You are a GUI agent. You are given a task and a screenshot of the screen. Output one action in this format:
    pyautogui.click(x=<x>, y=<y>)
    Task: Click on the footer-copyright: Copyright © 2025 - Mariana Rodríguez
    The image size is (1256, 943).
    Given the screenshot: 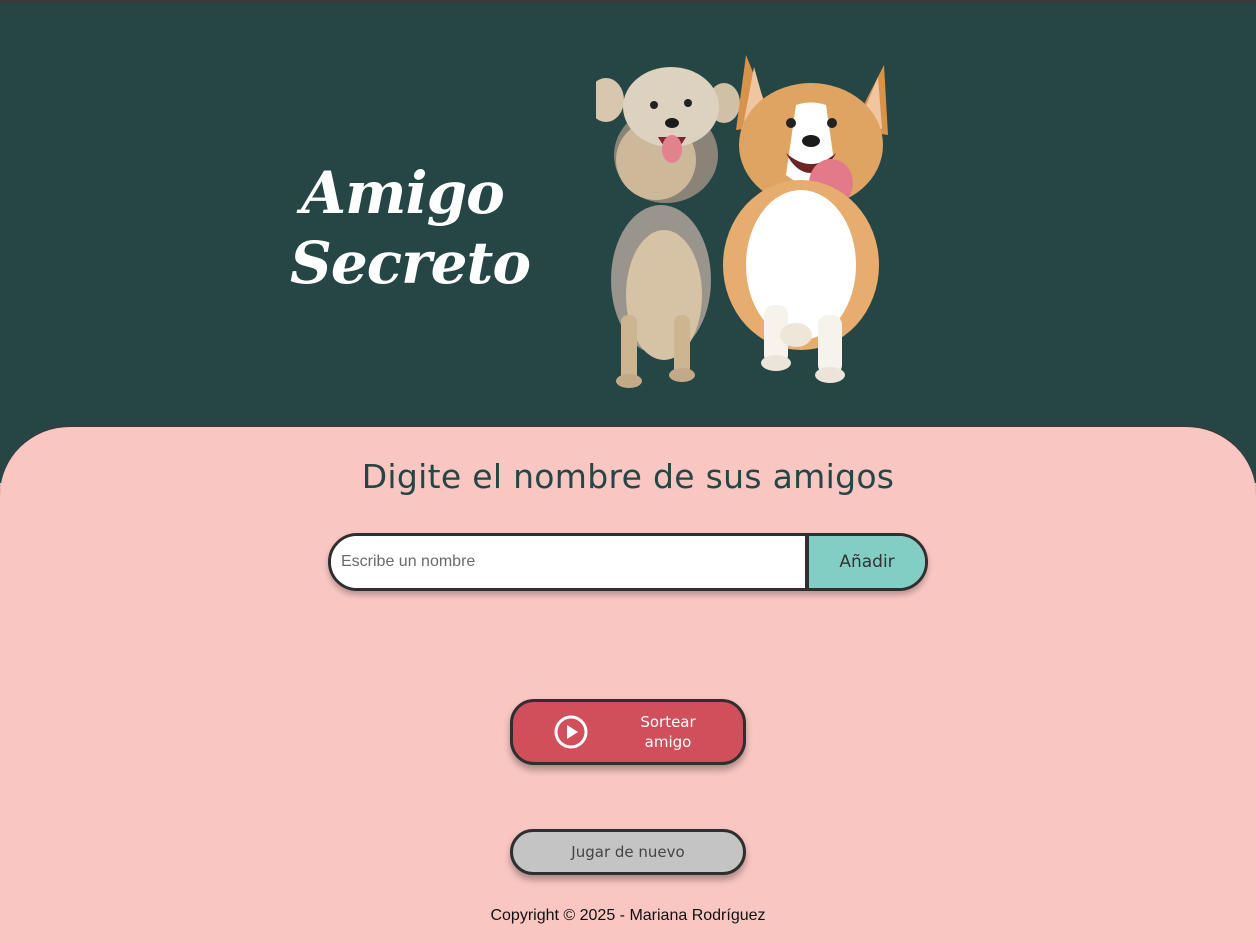 What is the action you would take?
    pyautogui.click(x=628, y=915)
    